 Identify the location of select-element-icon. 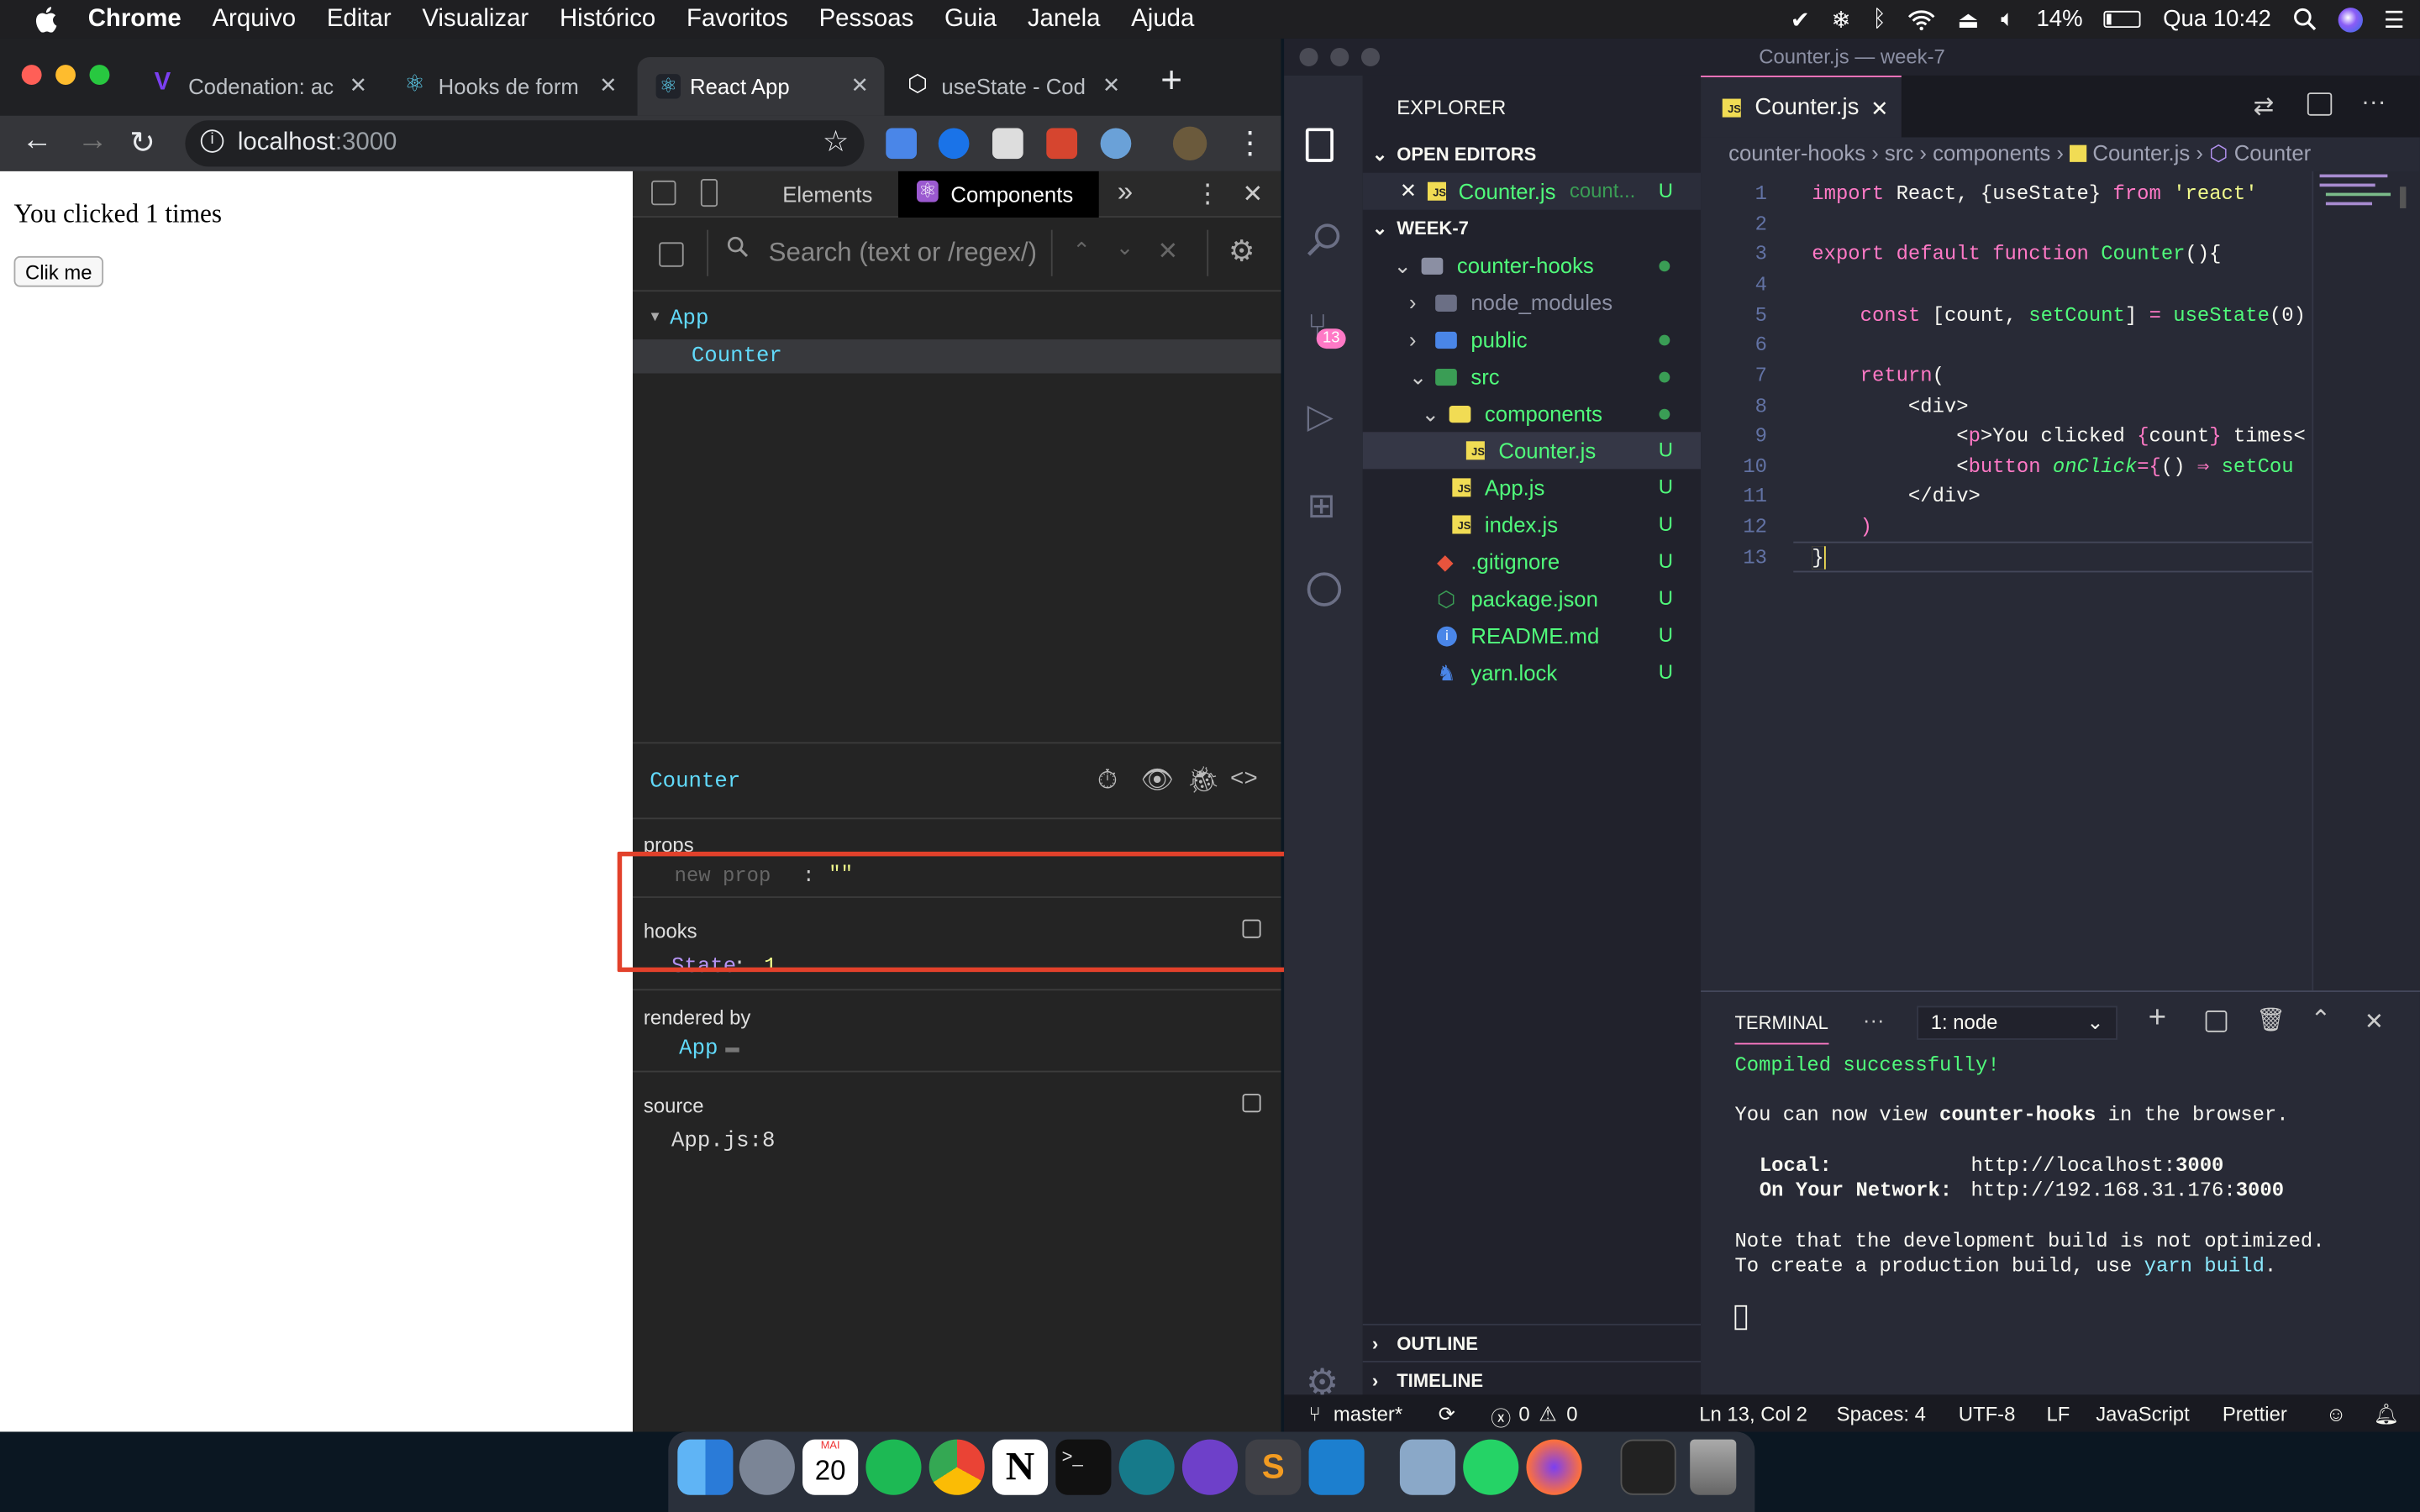
(672, 254).